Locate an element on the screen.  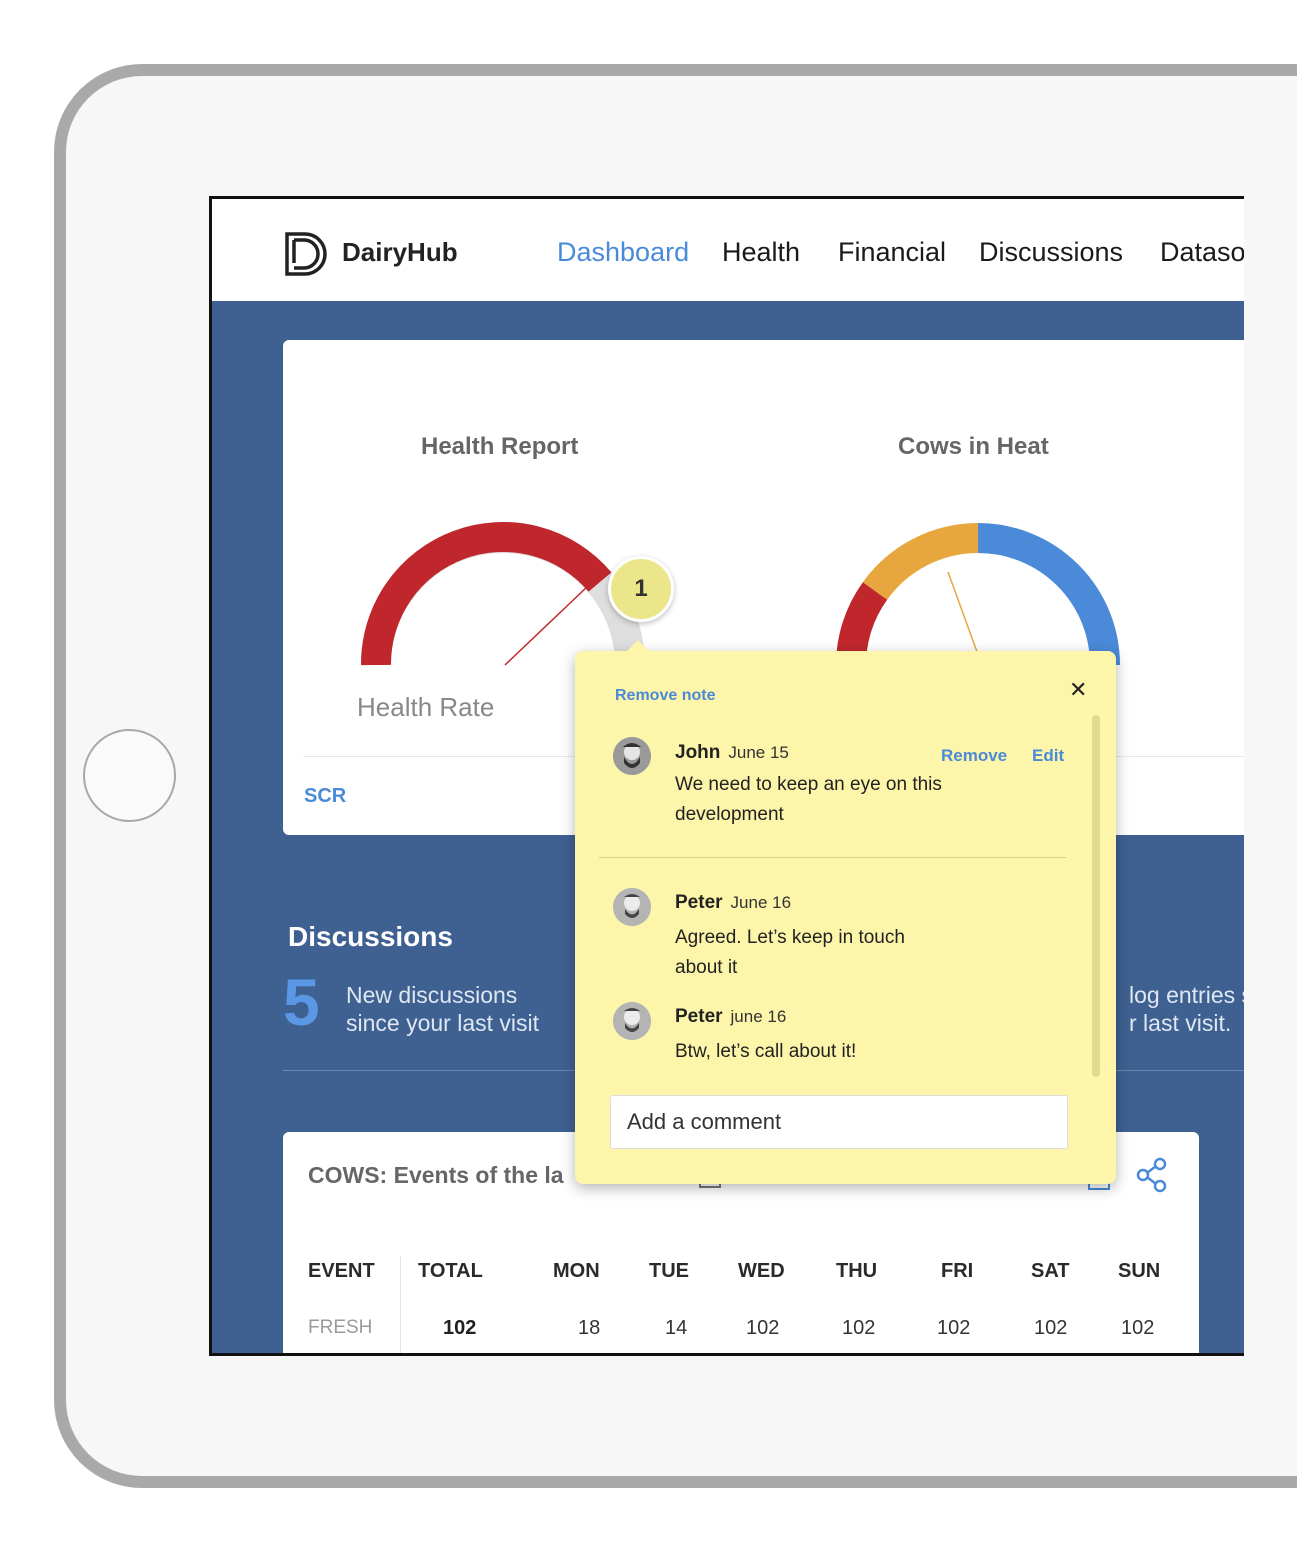
cell-event: FRESH is located at coordinates (340, 1327).